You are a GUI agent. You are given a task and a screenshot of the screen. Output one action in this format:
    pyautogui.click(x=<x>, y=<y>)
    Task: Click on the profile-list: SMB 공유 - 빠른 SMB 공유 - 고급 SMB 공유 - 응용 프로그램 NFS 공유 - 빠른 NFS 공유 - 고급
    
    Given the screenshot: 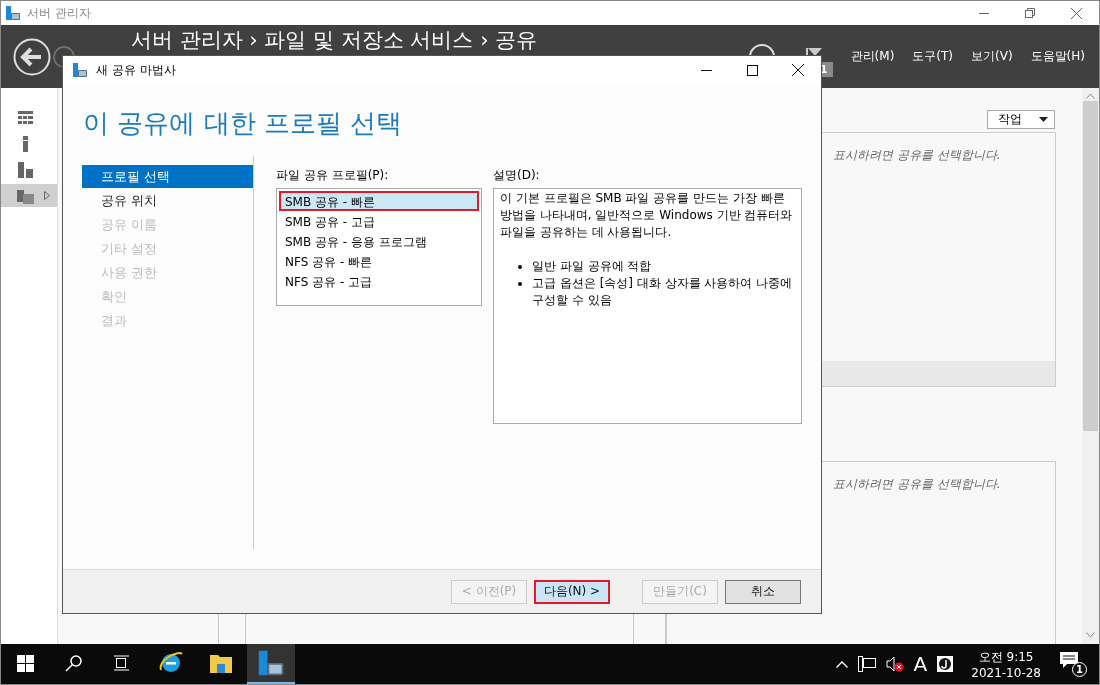 What is the action you would take?
    pyautogui.click(x=379, y=247)
    